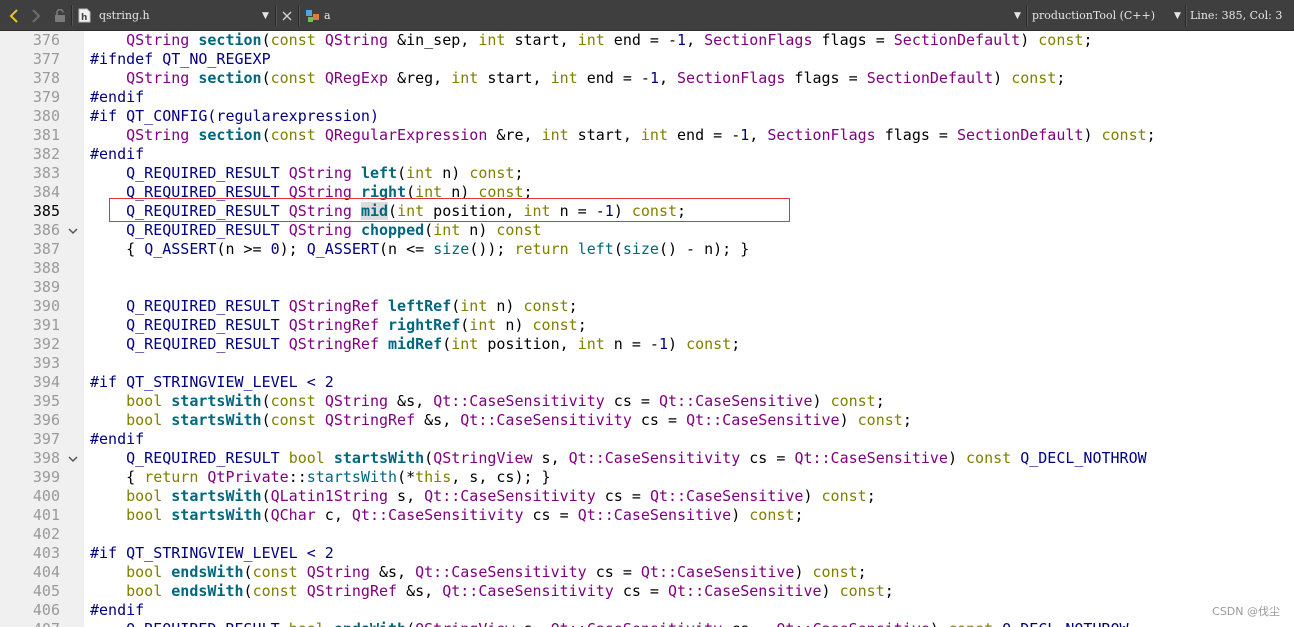 The height and width of the screenshot is (627, 1294). What do you see at coordinates (46, 515) in the screenshot?
I see `line-number: 401` at bounding box center [46, 515].